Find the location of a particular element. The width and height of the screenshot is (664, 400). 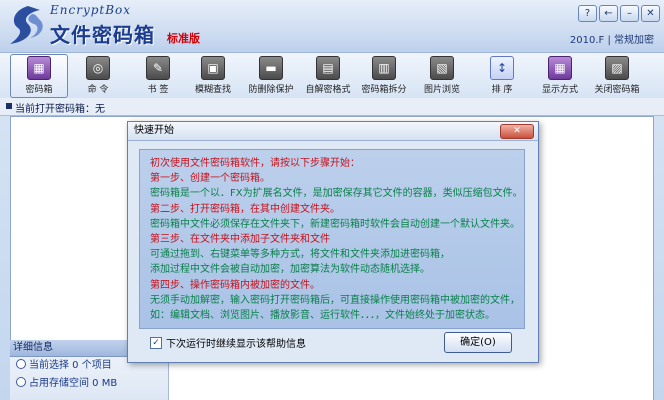

help-line: 如：编辑文档、浏览图片、播放影音、运行软件．．．，文件始终处于加密状态。 is located at coordinates (322, 316).